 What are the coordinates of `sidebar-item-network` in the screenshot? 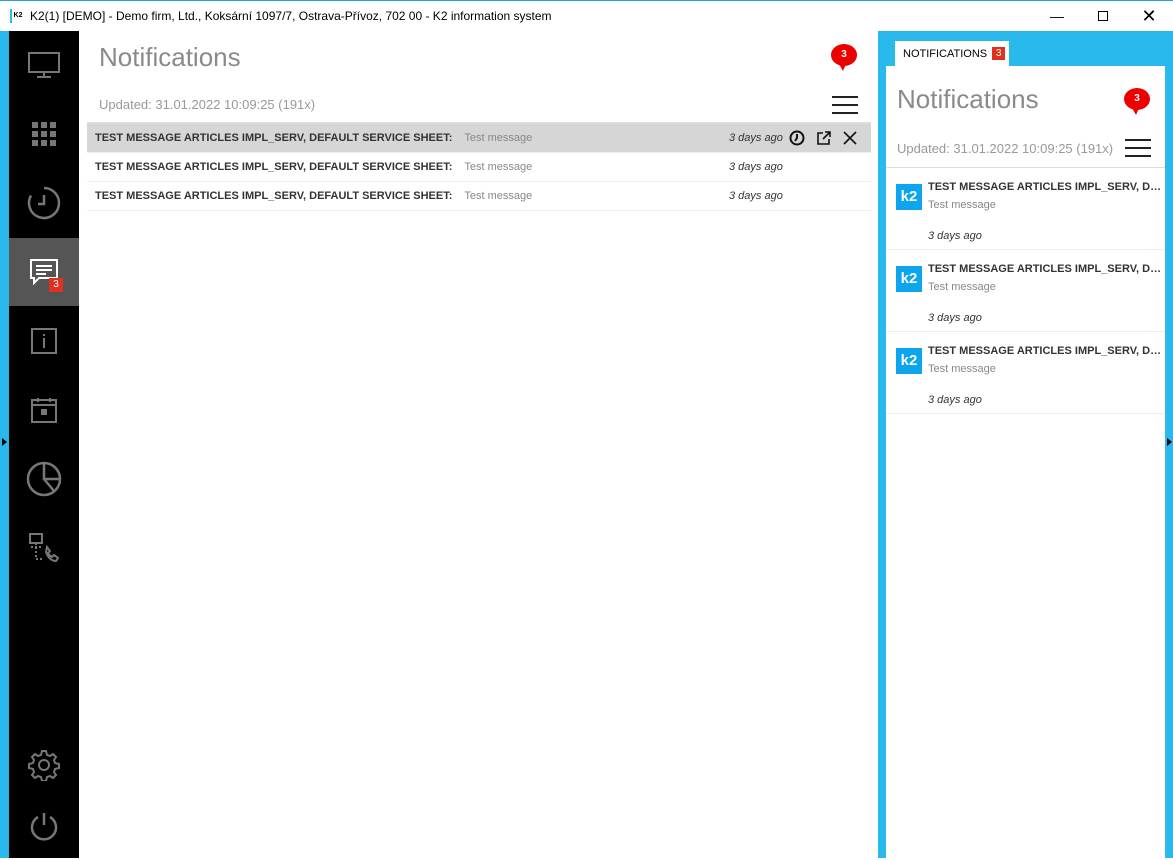 It's located at (44, 548).